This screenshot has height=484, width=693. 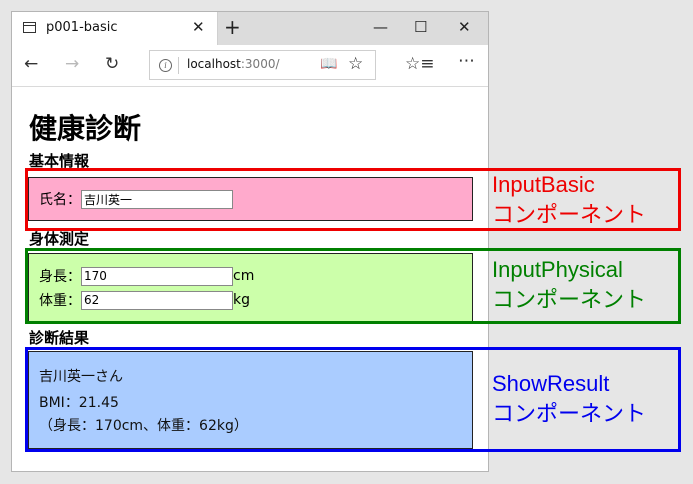 I want to click on annotation-name: InputPhysical, so click(x=557, y=269).